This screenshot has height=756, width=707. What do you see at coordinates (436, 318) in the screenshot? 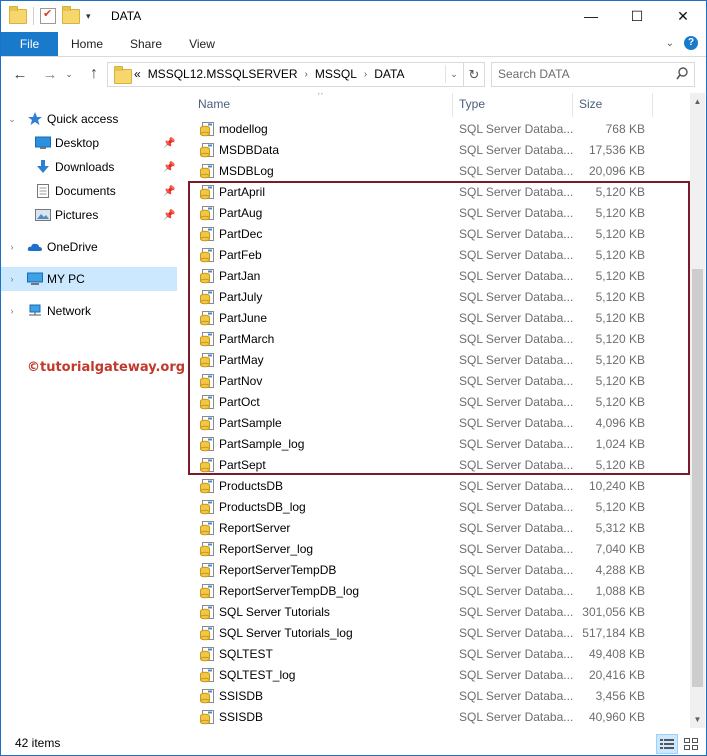
I see `table-row: PartJune SQL Server Databa... 5,120 KB` at bounding box center [436, 318].